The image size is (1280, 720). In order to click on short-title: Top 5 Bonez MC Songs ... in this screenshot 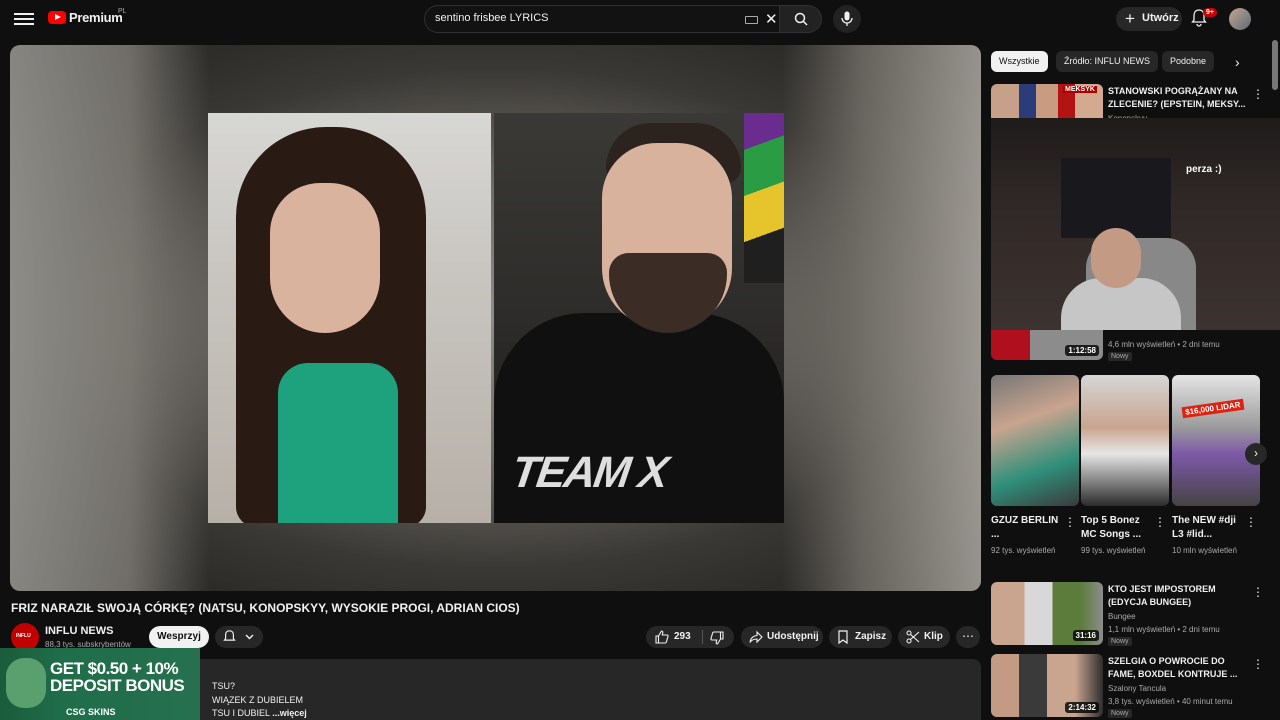, I will do `click(1116, 528)`.